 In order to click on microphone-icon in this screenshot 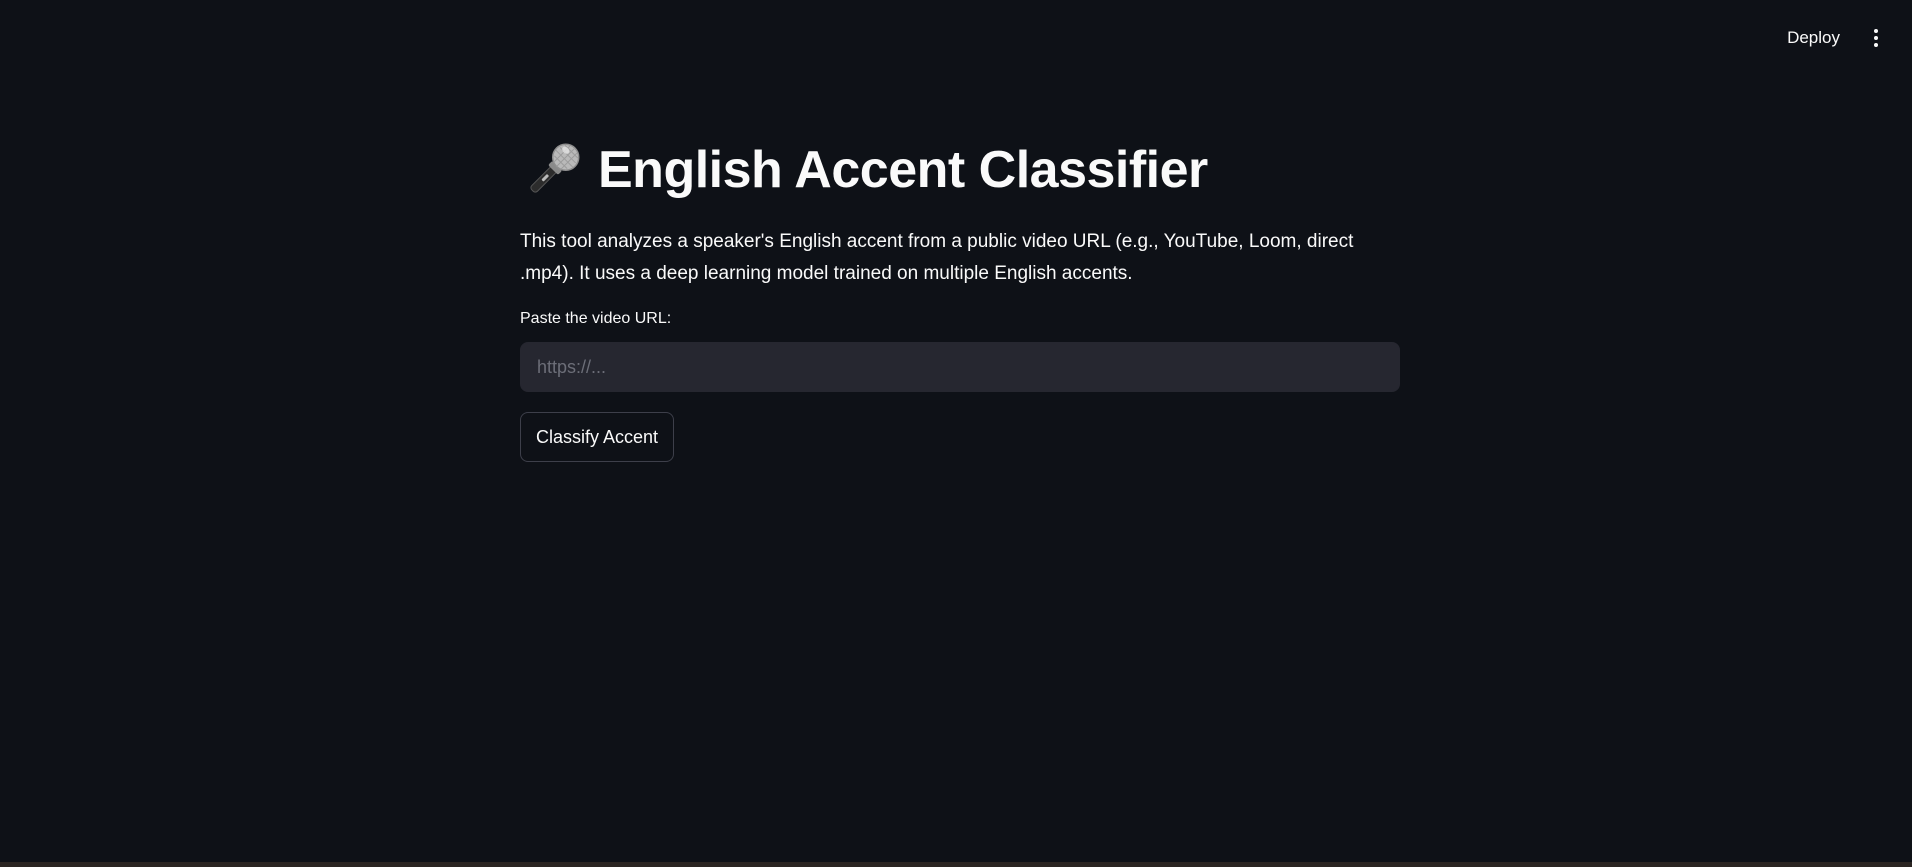, I will do `click(555, 168)`.